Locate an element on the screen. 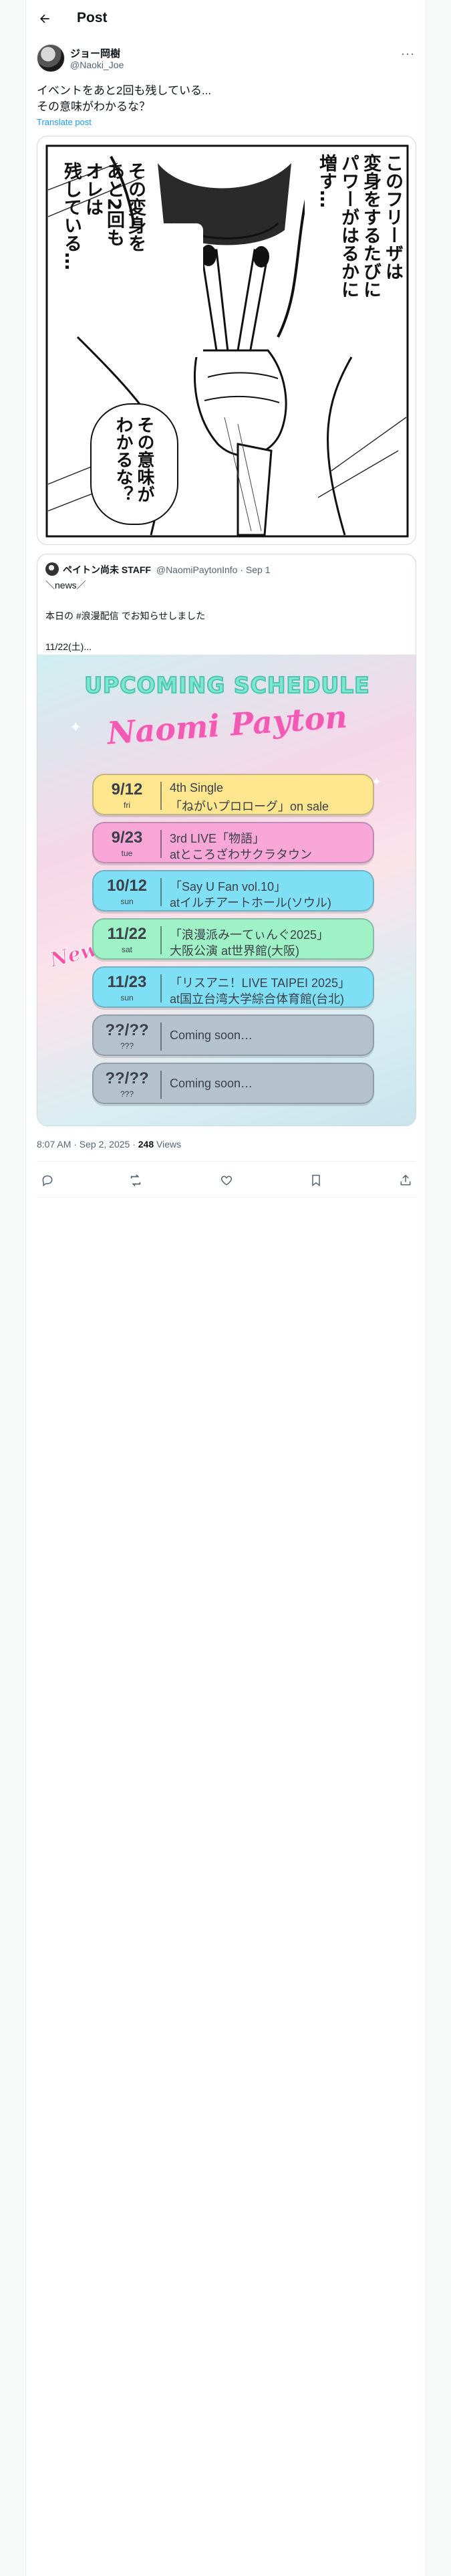 This screenshot has height=2576, width=451. schedule-row: 11/22 sat 「浪漫派み一てぃんぐ2025」 大阪公演 at世界館(大阪) is located at coordinates (233, 939).